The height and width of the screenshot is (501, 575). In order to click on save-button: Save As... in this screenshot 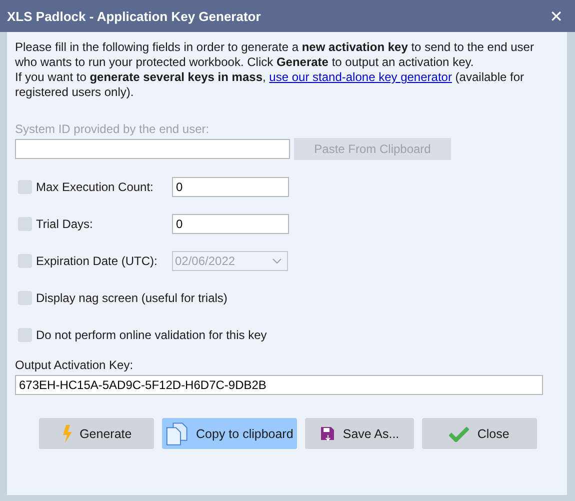, I will do `click(359, 433)`.